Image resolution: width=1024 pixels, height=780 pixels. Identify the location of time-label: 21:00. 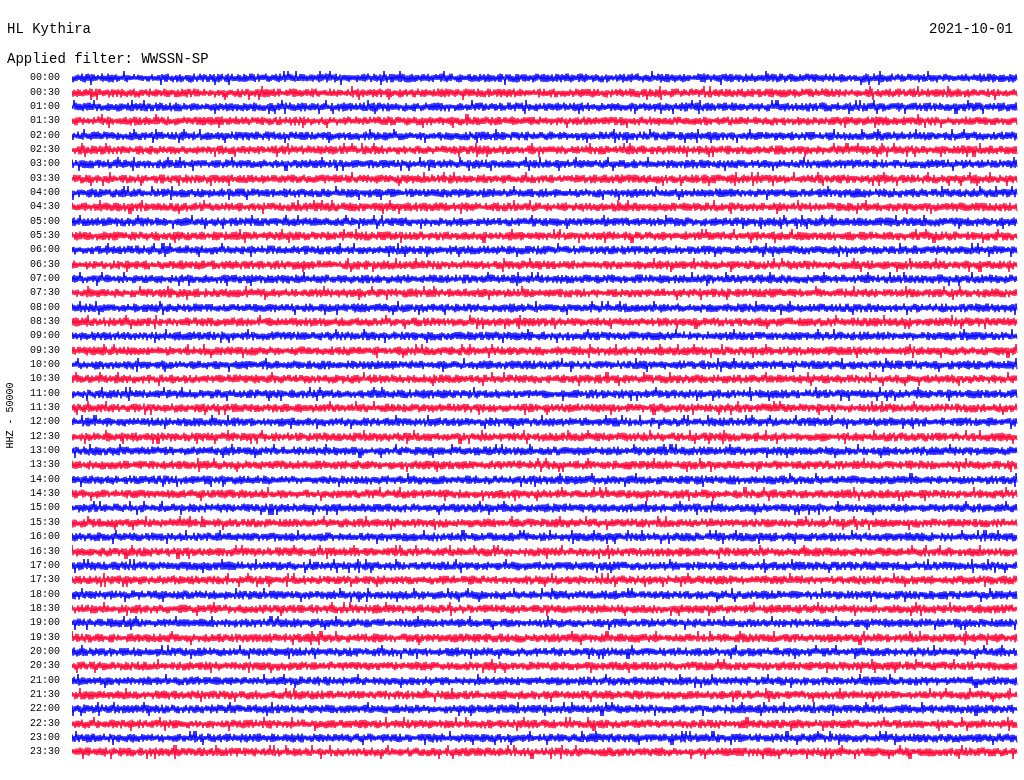
(45, 680).